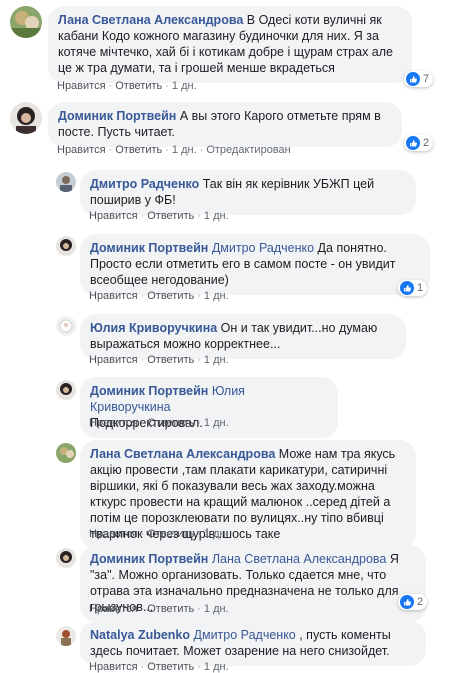  I want to click on reaction-count: 7, so click(419, 79).